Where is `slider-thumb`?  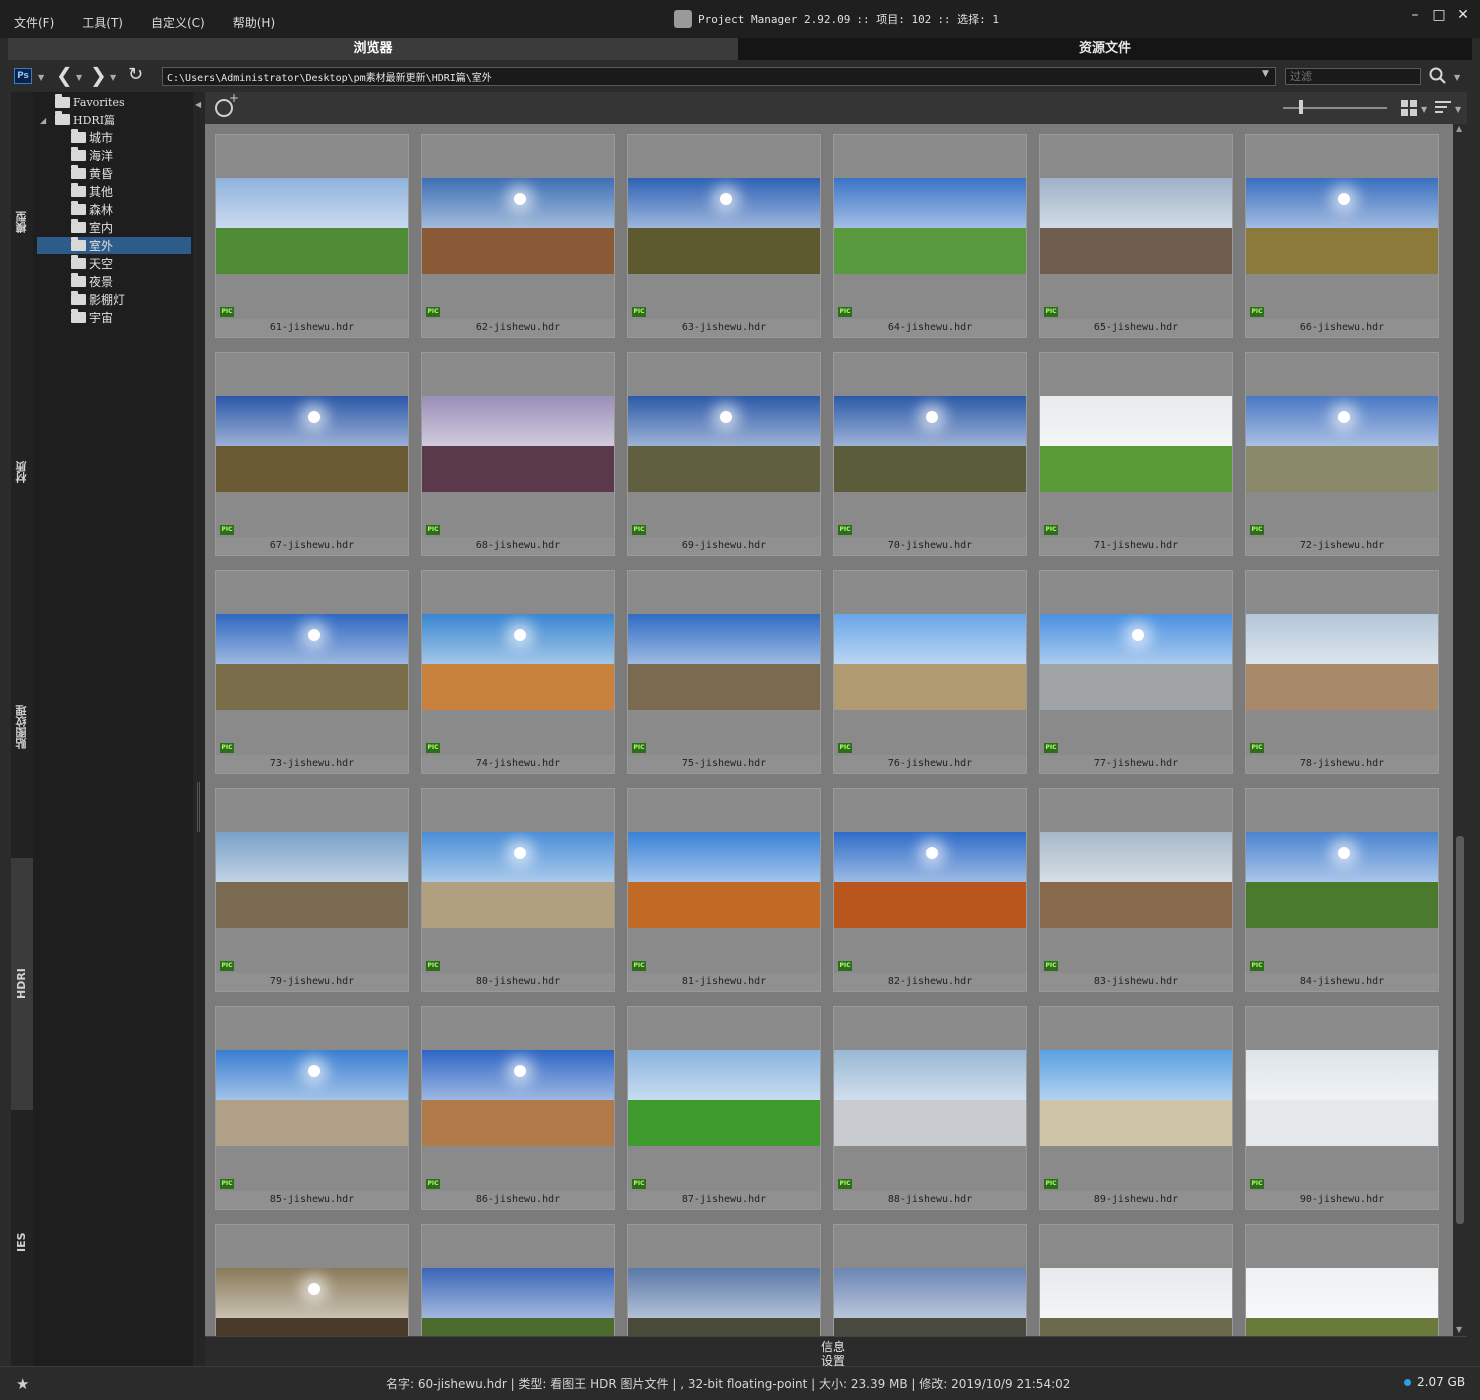
slider-thumb is located at coordinates (1301, 107).